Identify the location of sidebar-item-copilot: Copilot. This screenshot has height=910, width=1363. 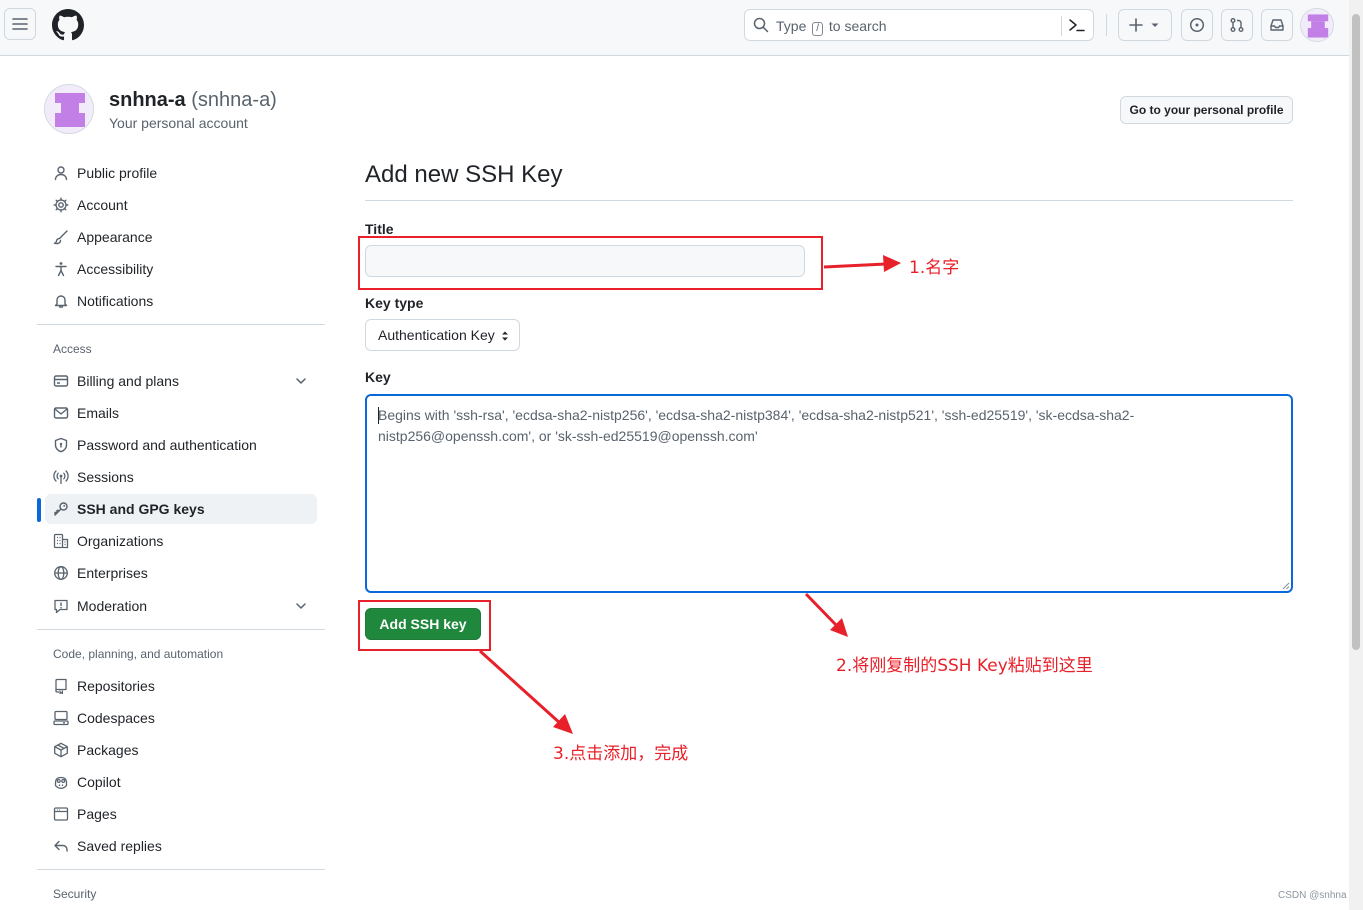
(181, 782).